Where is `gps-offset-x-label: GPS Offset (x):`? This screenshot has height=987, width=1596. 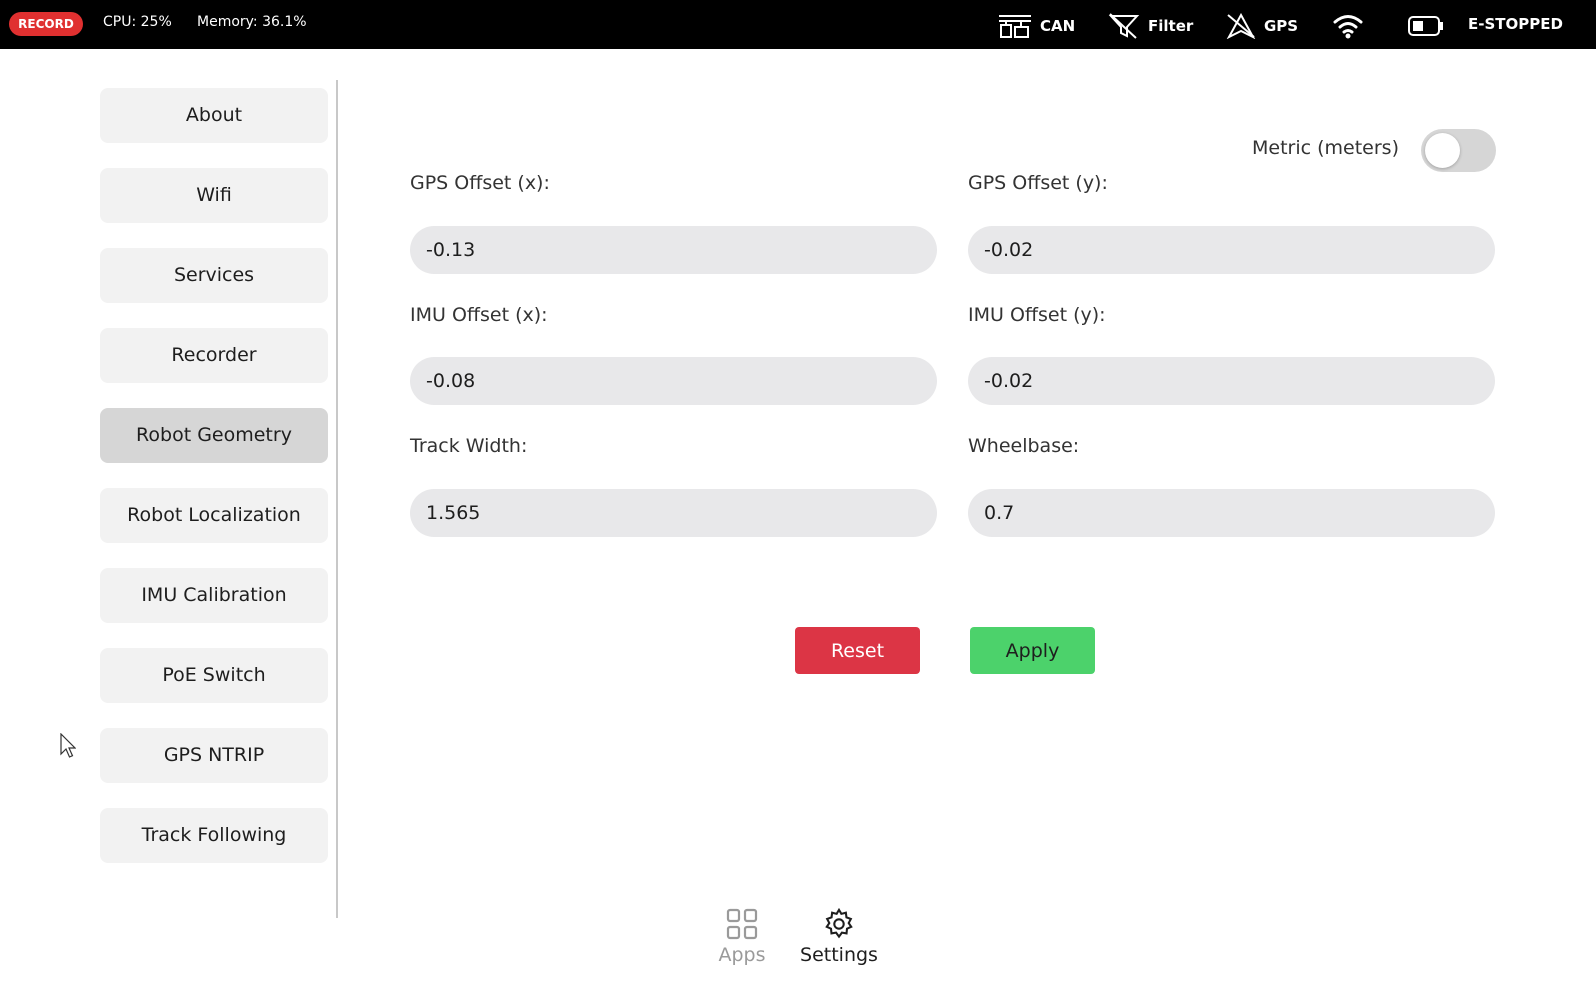
gps-offset-x-label: GPS Offset (x): is located at coordinates (480, 183).